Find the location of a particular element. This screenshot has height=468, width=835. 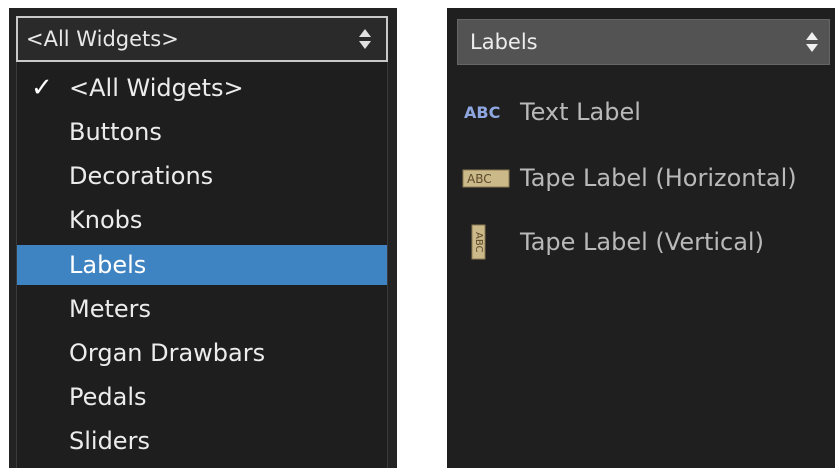

menu-item-sliders: Sliders is located at coordinates (202, 441).